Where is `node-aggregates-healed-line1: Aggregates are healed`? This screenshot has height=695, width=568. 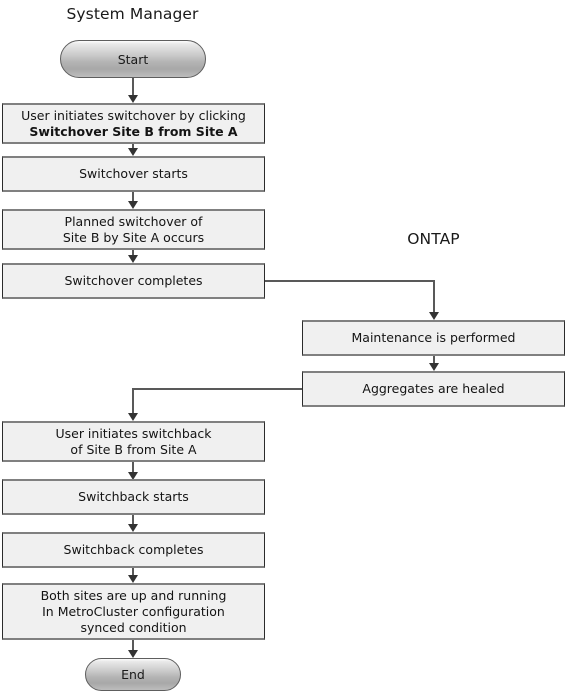 node-aggregates-healed-line1: Aggregates are healed is located at coordinates (433, 388).